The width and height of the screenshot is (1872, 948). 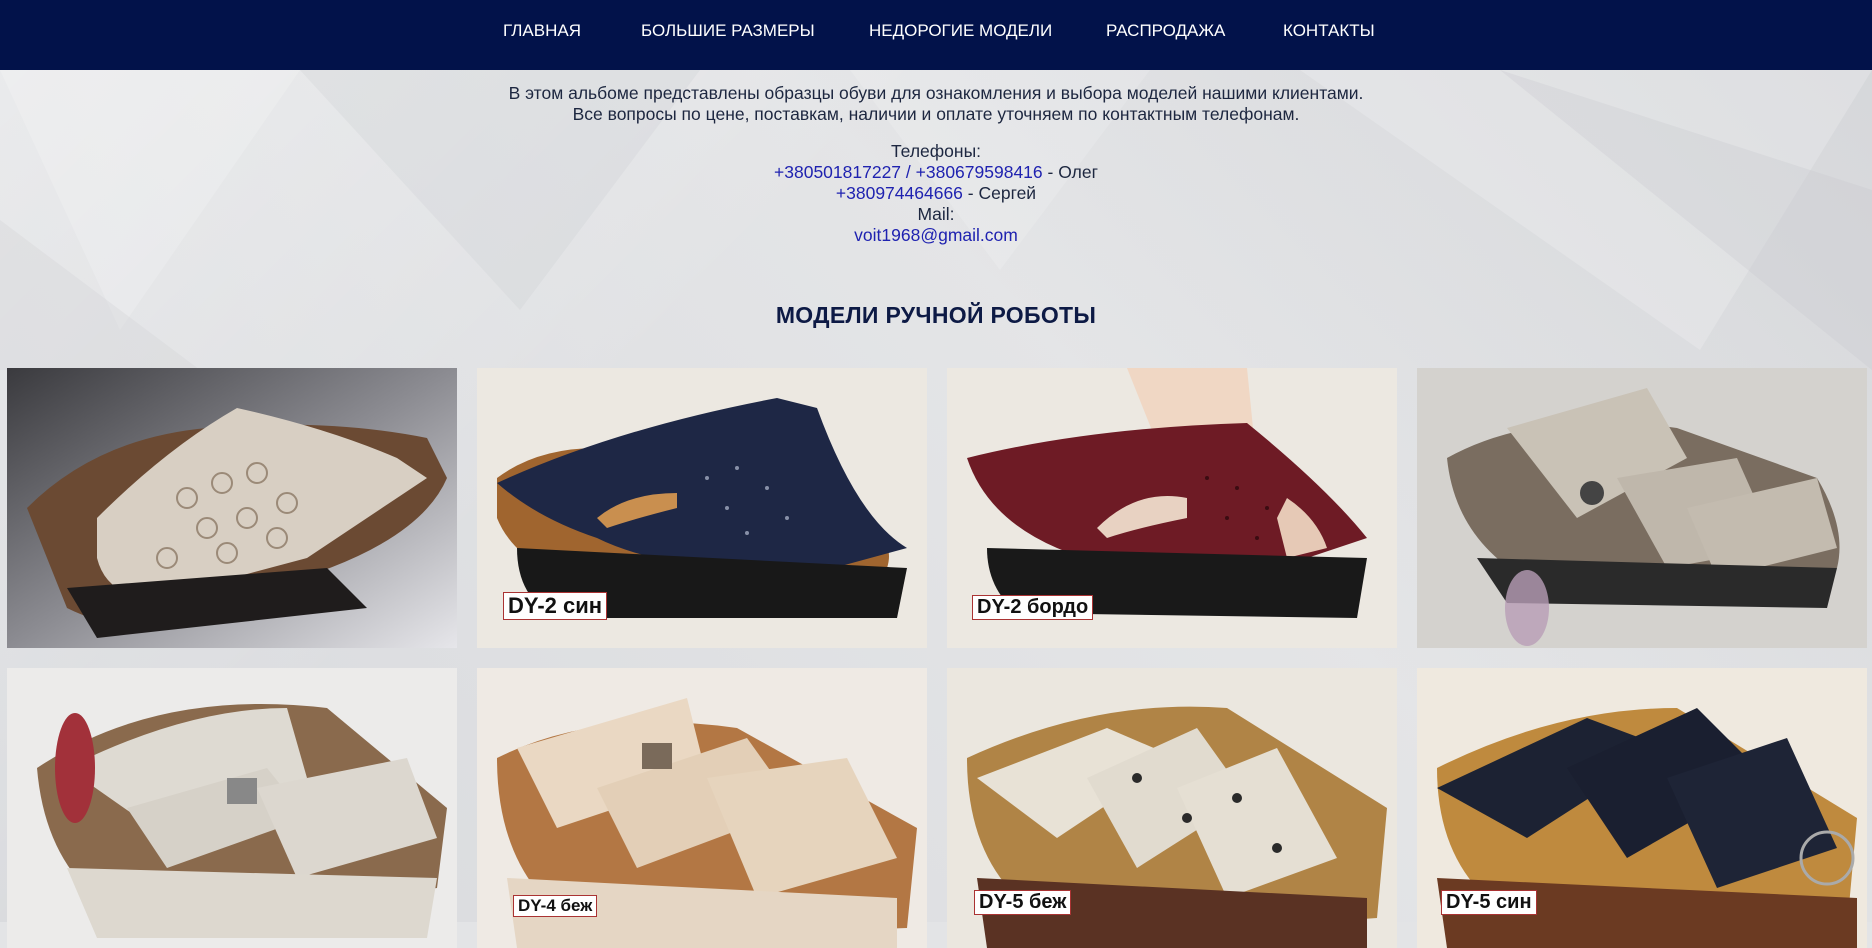 What do you see at coordinates (542, 31) in the screenshot?
I see `nav-item-home: ГЛАВНАЯ` at bounding box center [542, 31].